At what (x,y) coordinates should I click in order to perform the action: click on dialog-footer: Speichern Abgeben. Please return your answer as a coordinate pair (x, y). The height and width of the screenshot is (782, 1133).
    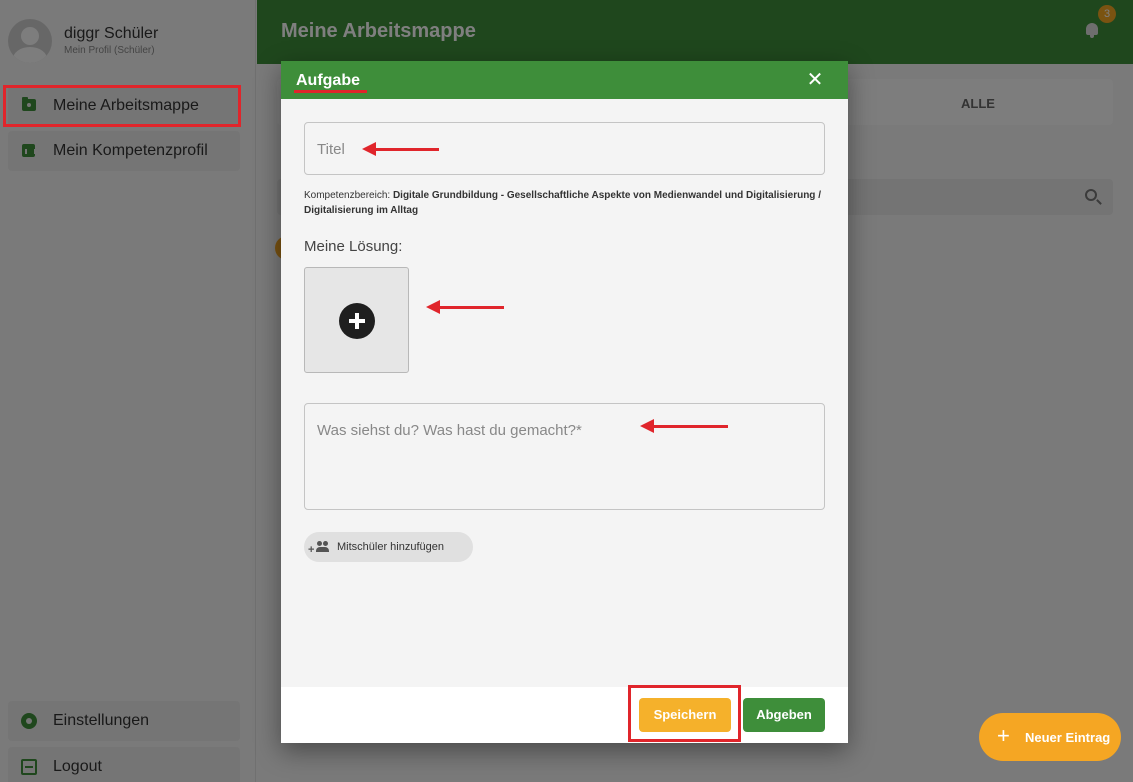
    Looking at the image, I should click on (564, 715).